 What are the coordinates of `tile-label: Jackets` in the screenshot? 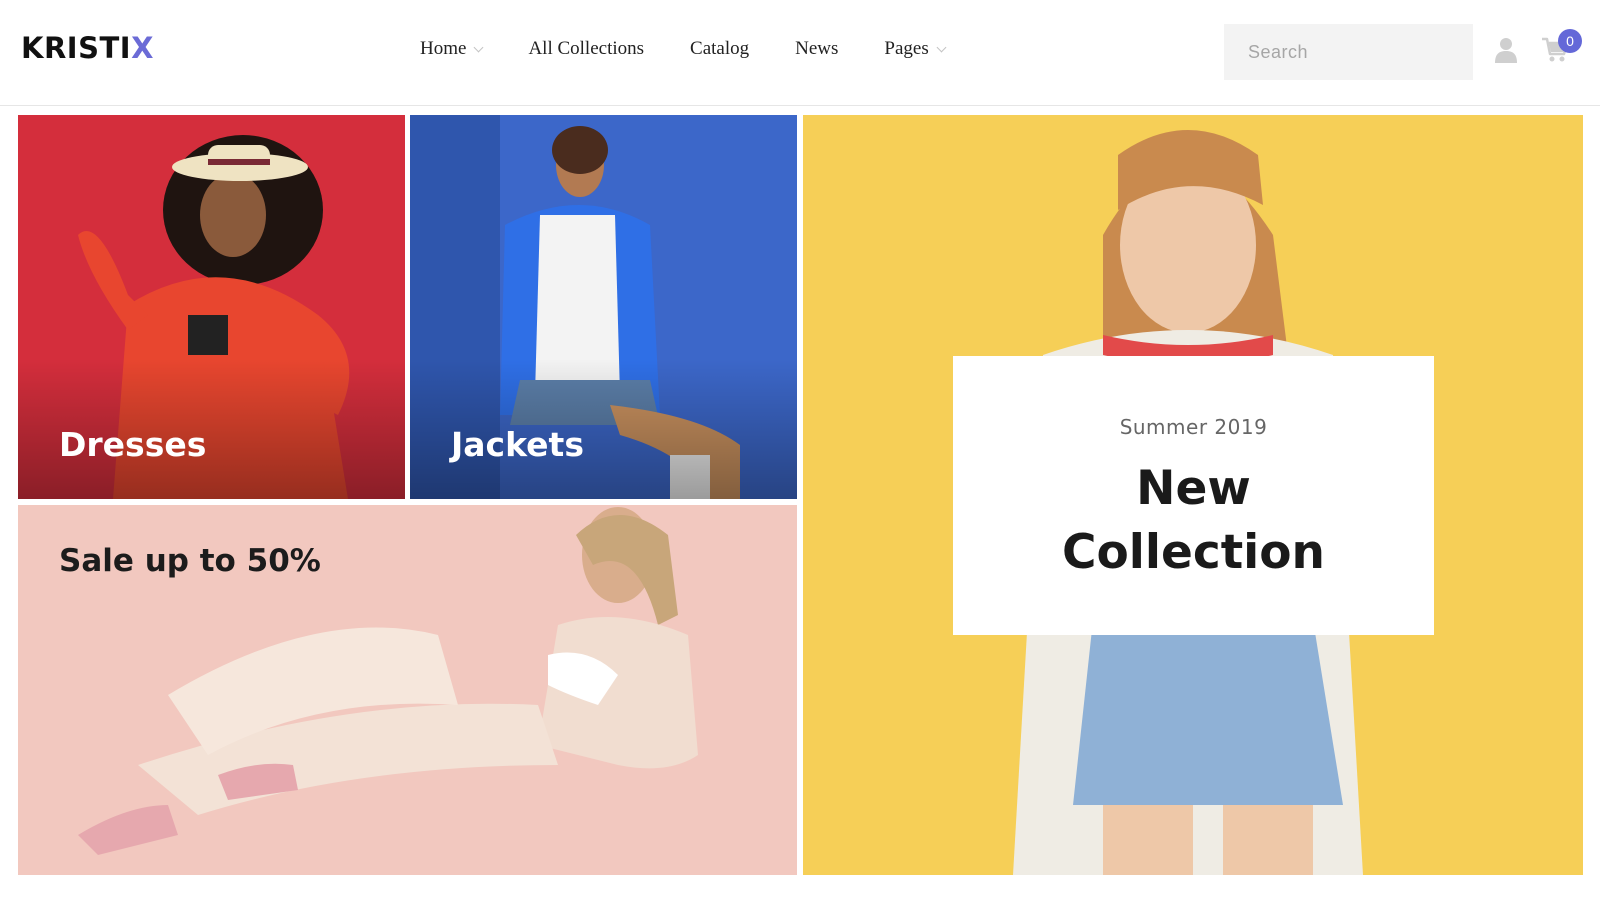 It's located at (517, 444).